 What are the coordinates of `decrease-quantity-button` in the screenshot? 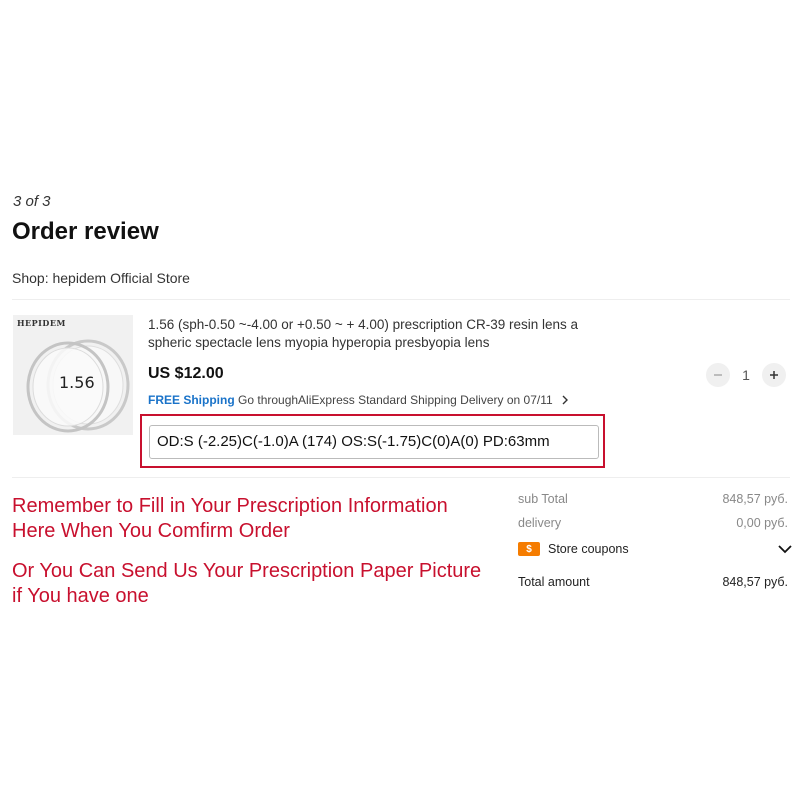 It's located at (718, 375).